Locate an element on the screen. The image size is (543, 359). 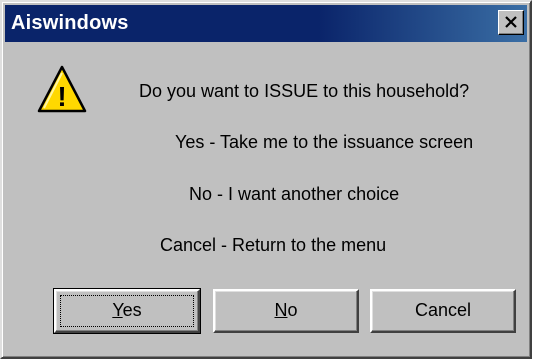
yes-description: Yes - Take me to the issuance screen is located at coordinates (324, 142).